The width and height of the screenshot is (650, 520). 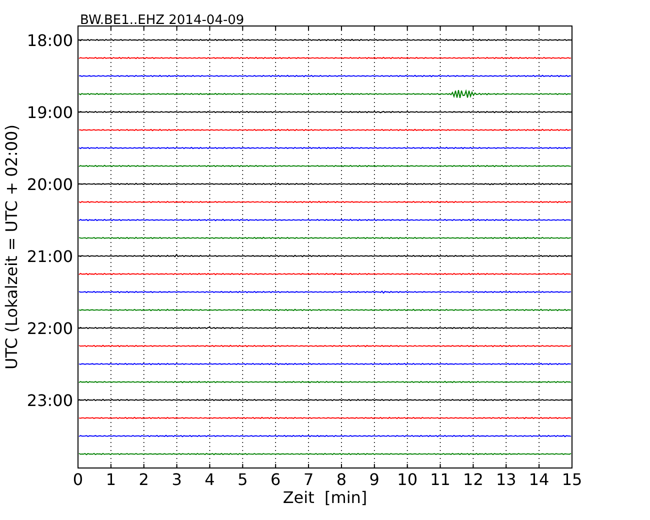 What do you see at coordinates (374, 479) in the screenshot?
I see `x-tick-label: 9` at bounding box center [374, 479].